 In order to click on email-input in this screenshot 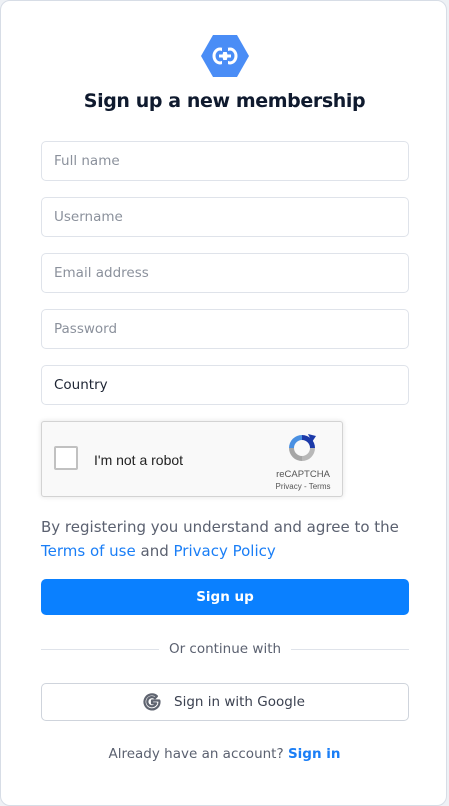, I will do `click(225, 273)`.